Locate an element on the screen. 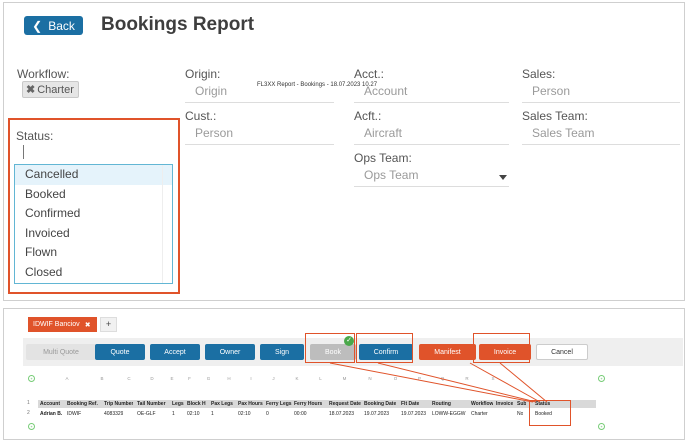 The image size is (688, 445). table-cell: Adrian B. is located at coordinates (51, 414).